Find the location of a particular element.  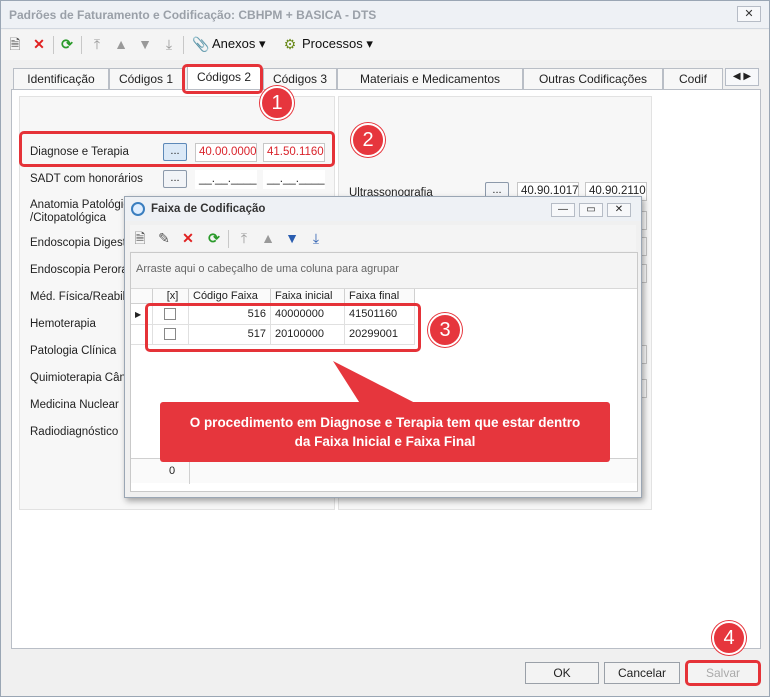

callout-pointer is located at coordinates (376, 383).